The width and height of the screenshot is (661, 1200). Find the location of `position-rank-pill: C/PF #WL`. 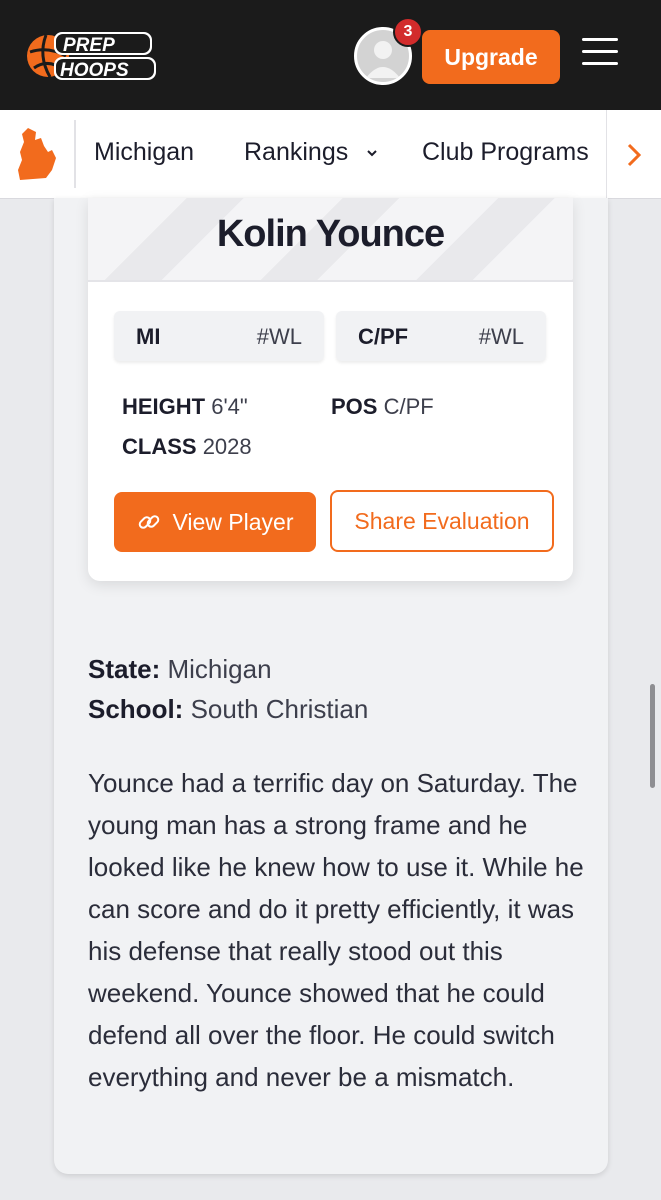

position-rank-pill: C/PF #WL is located at coordinates (441, 336).